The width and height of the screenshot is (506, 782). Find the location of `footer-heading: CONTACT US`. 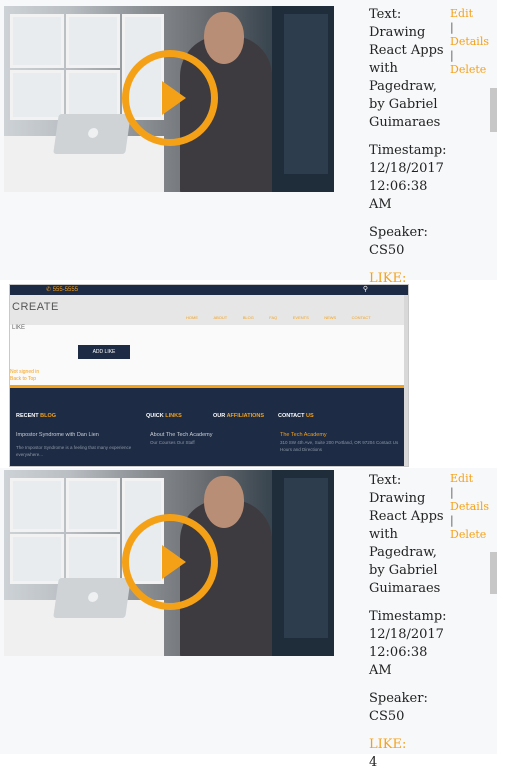

footer-heading: CONTACT US is located at coordinates (296, 416).